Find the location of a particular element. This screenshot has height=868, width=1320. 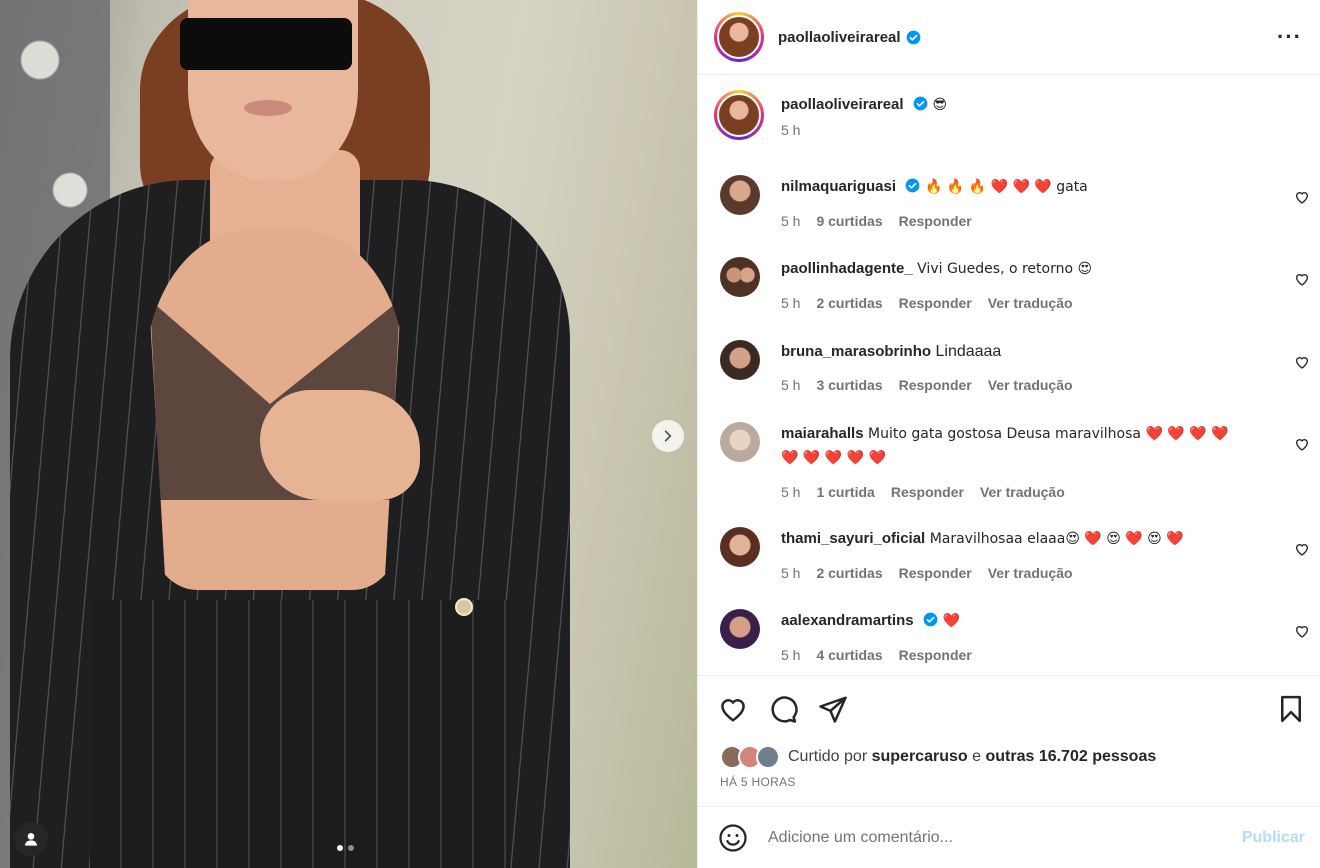

caption-time: 5 h is located at coordinates (791, 130).